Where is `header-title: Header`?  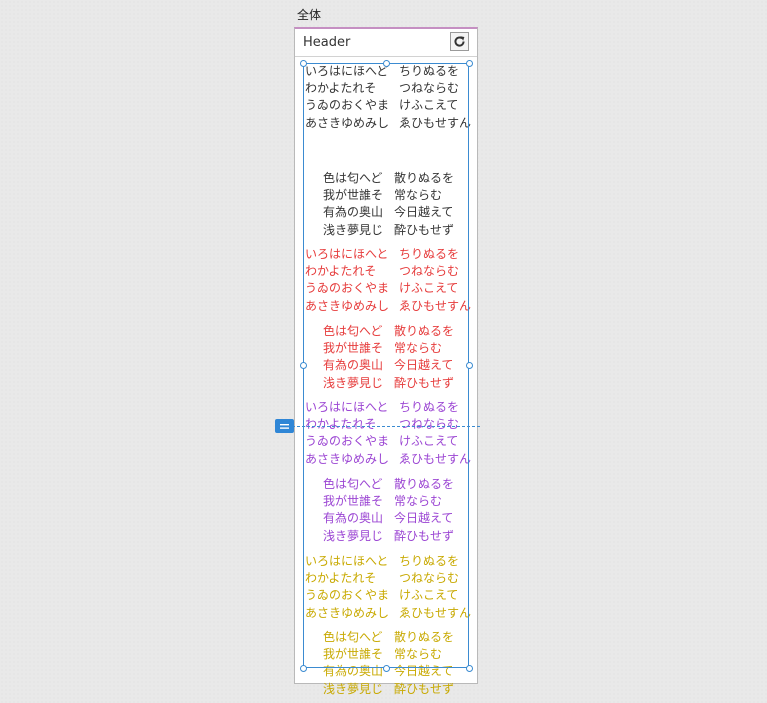 header-title: Header is located at coordinates (327, 42).